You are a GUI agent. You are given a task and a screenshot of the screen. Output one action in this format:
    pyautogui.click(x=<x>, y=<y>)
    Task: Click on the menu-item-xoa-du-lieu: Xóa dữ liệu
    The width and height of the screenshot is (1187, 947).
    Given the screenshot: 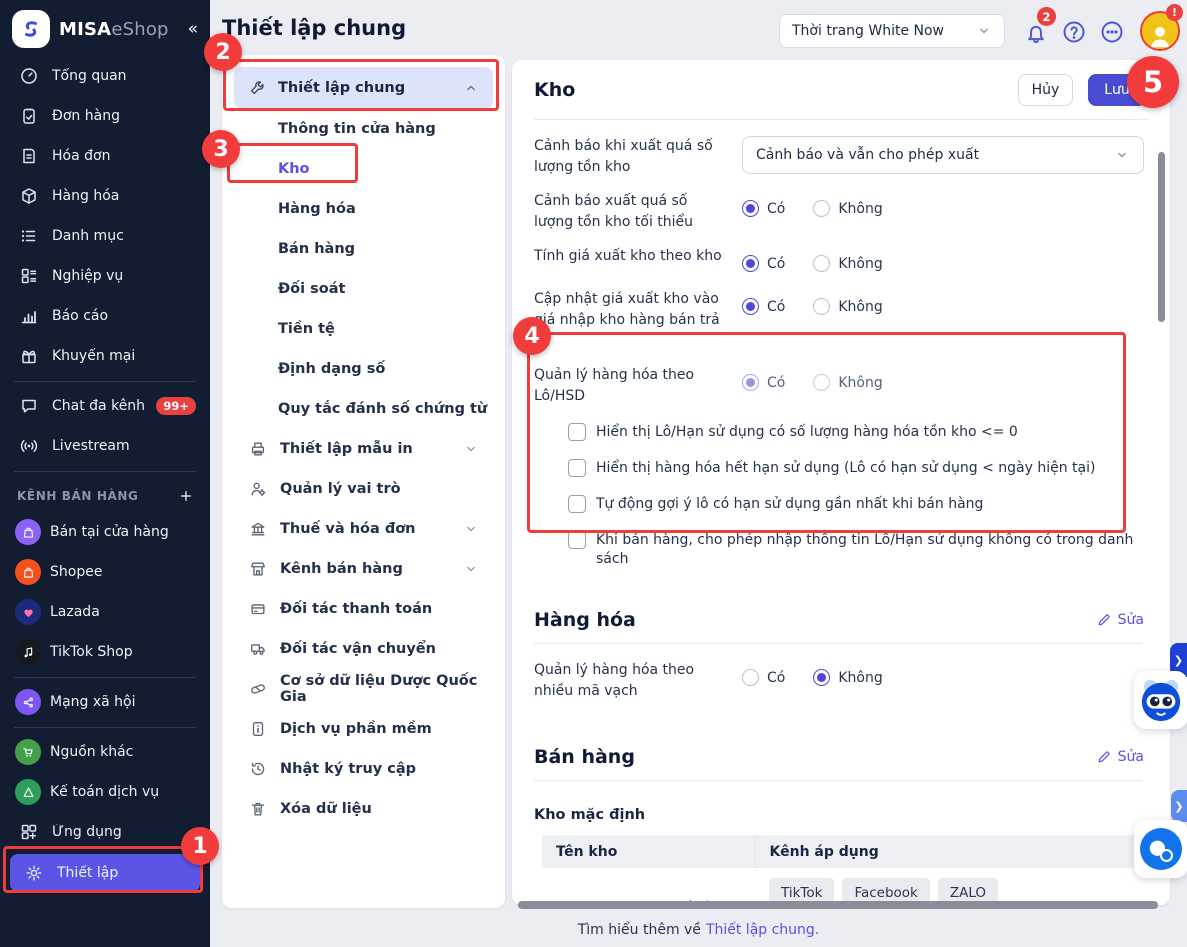 What is the action you would take?
    pyautogui.click(x=363, y=809)
    